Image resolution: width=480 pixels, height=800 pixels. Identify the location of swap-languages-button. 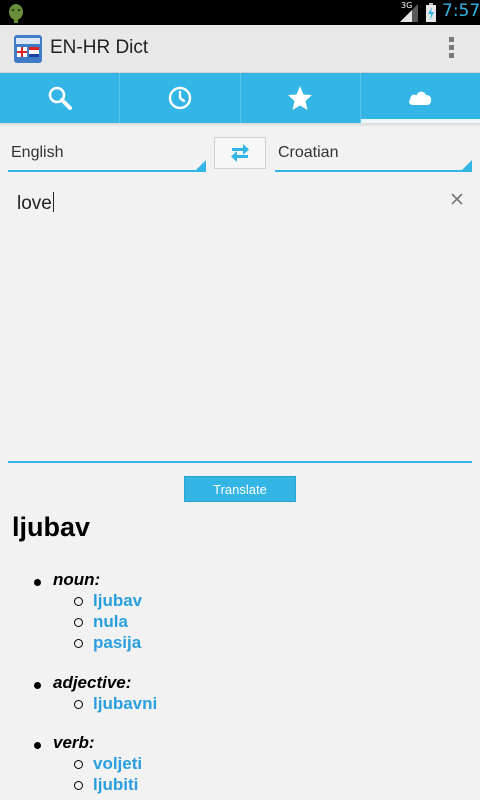
(240, 153).